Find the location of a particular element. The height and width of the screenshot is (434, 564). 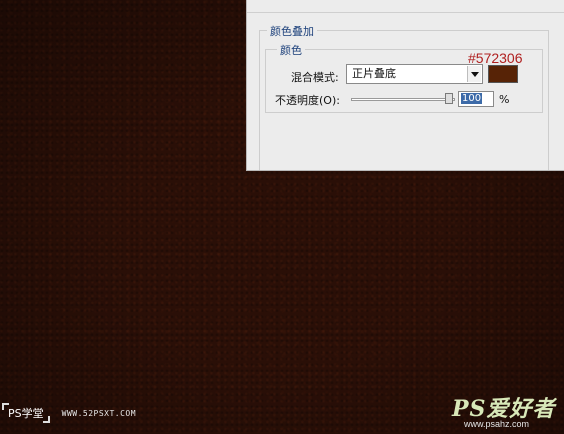

blend-mode-select: 正片叠底 is located at coordinates (414, 74).